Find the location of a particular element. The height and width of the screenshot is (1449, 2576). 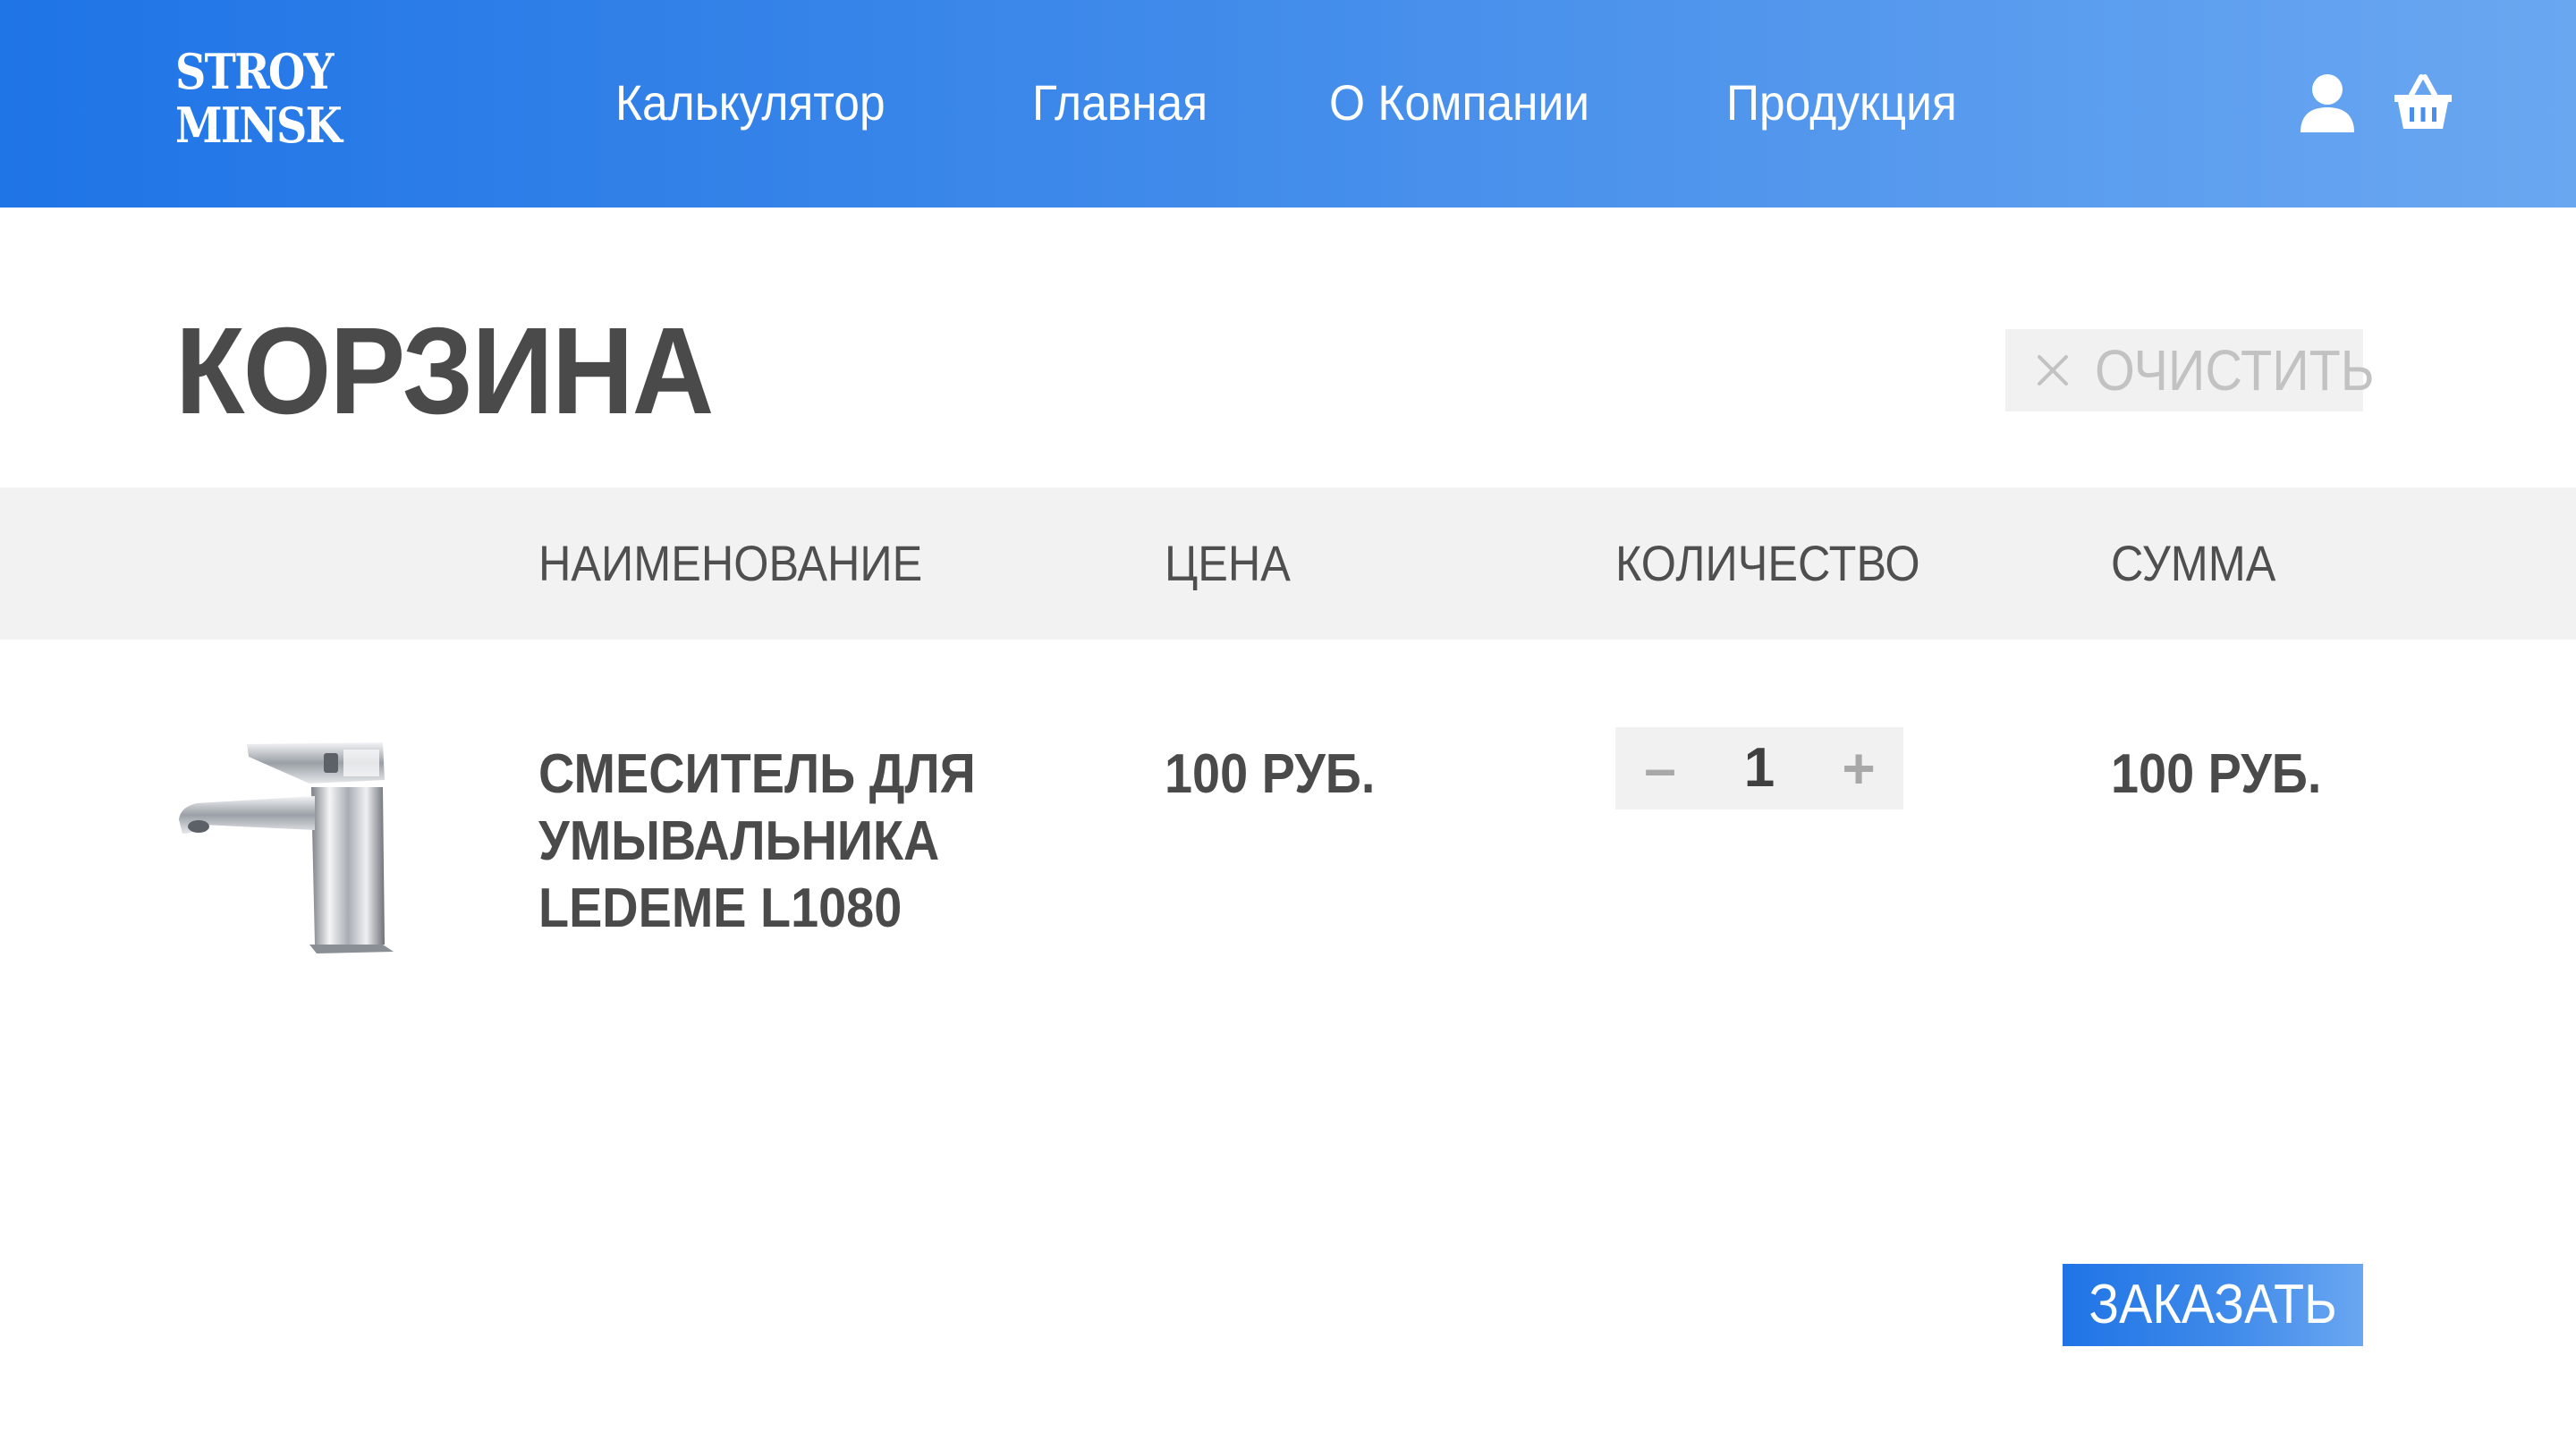

page-title: КОРЗИНА is located at coordinates (444, 371).